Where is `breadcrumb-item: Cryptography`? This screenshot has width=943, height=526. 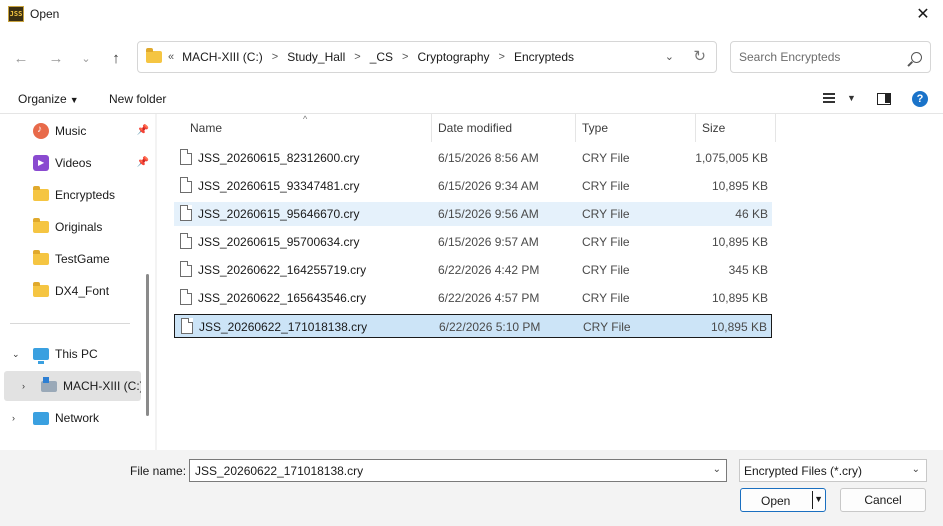 breadcrumb-item: Cryptography is located at coordinates (453, 57).